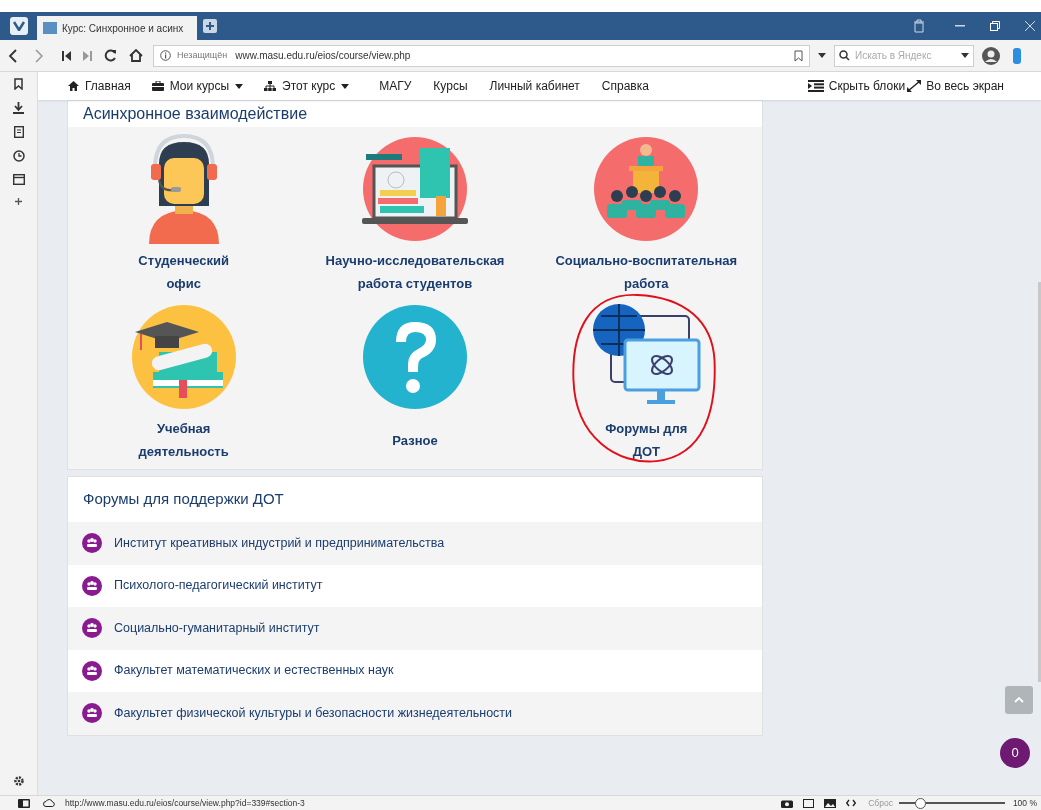 The image size is (1041, 810). I want to click on zoom-percent: 100 %, so click(1024, 803).